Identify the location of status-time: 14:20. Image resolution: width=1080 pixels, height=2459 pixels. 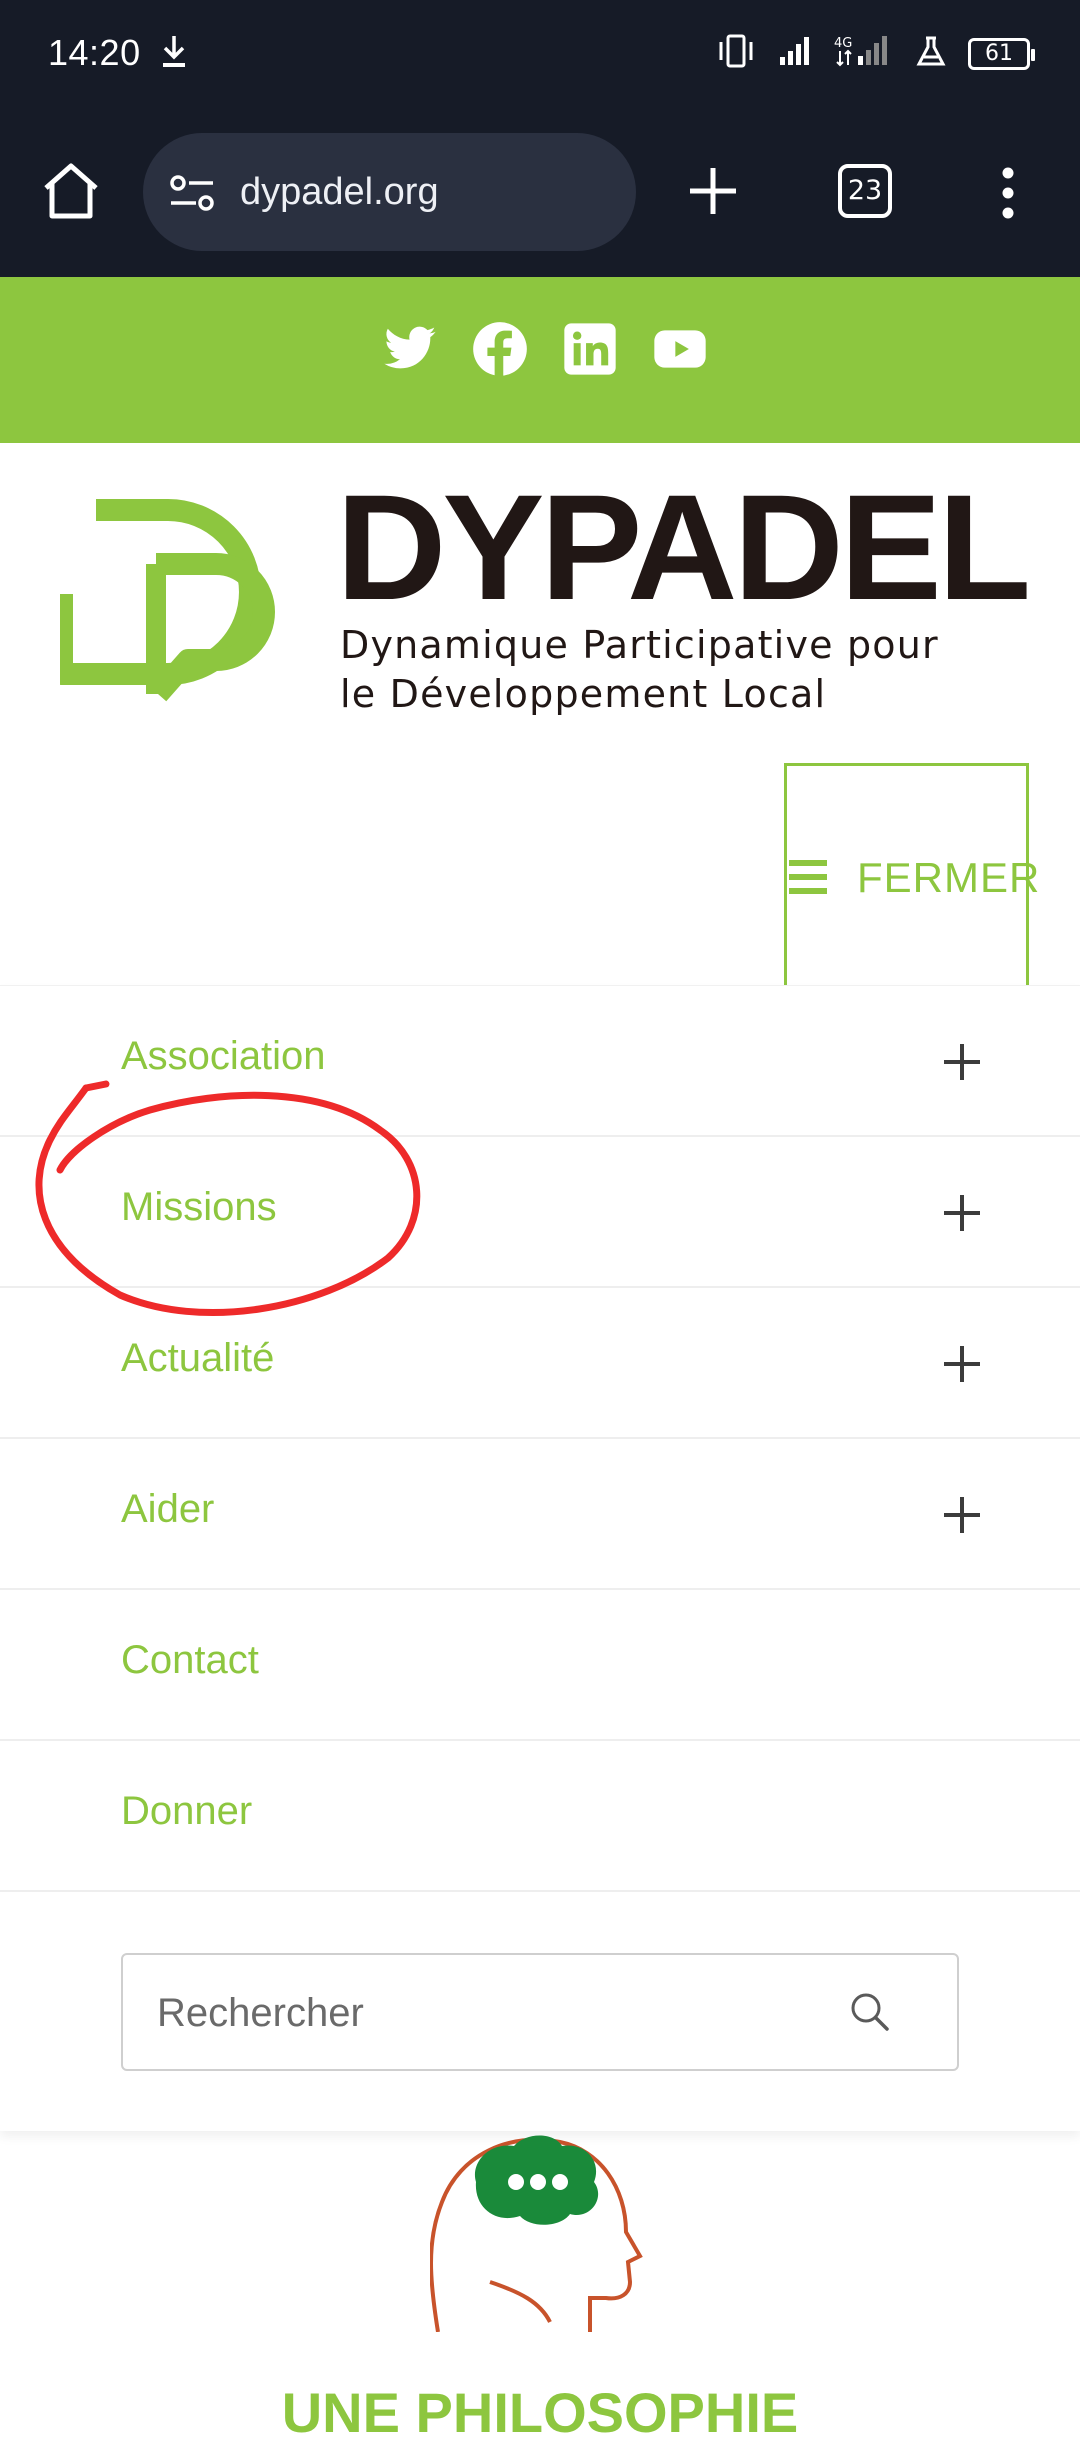
(94, 52).